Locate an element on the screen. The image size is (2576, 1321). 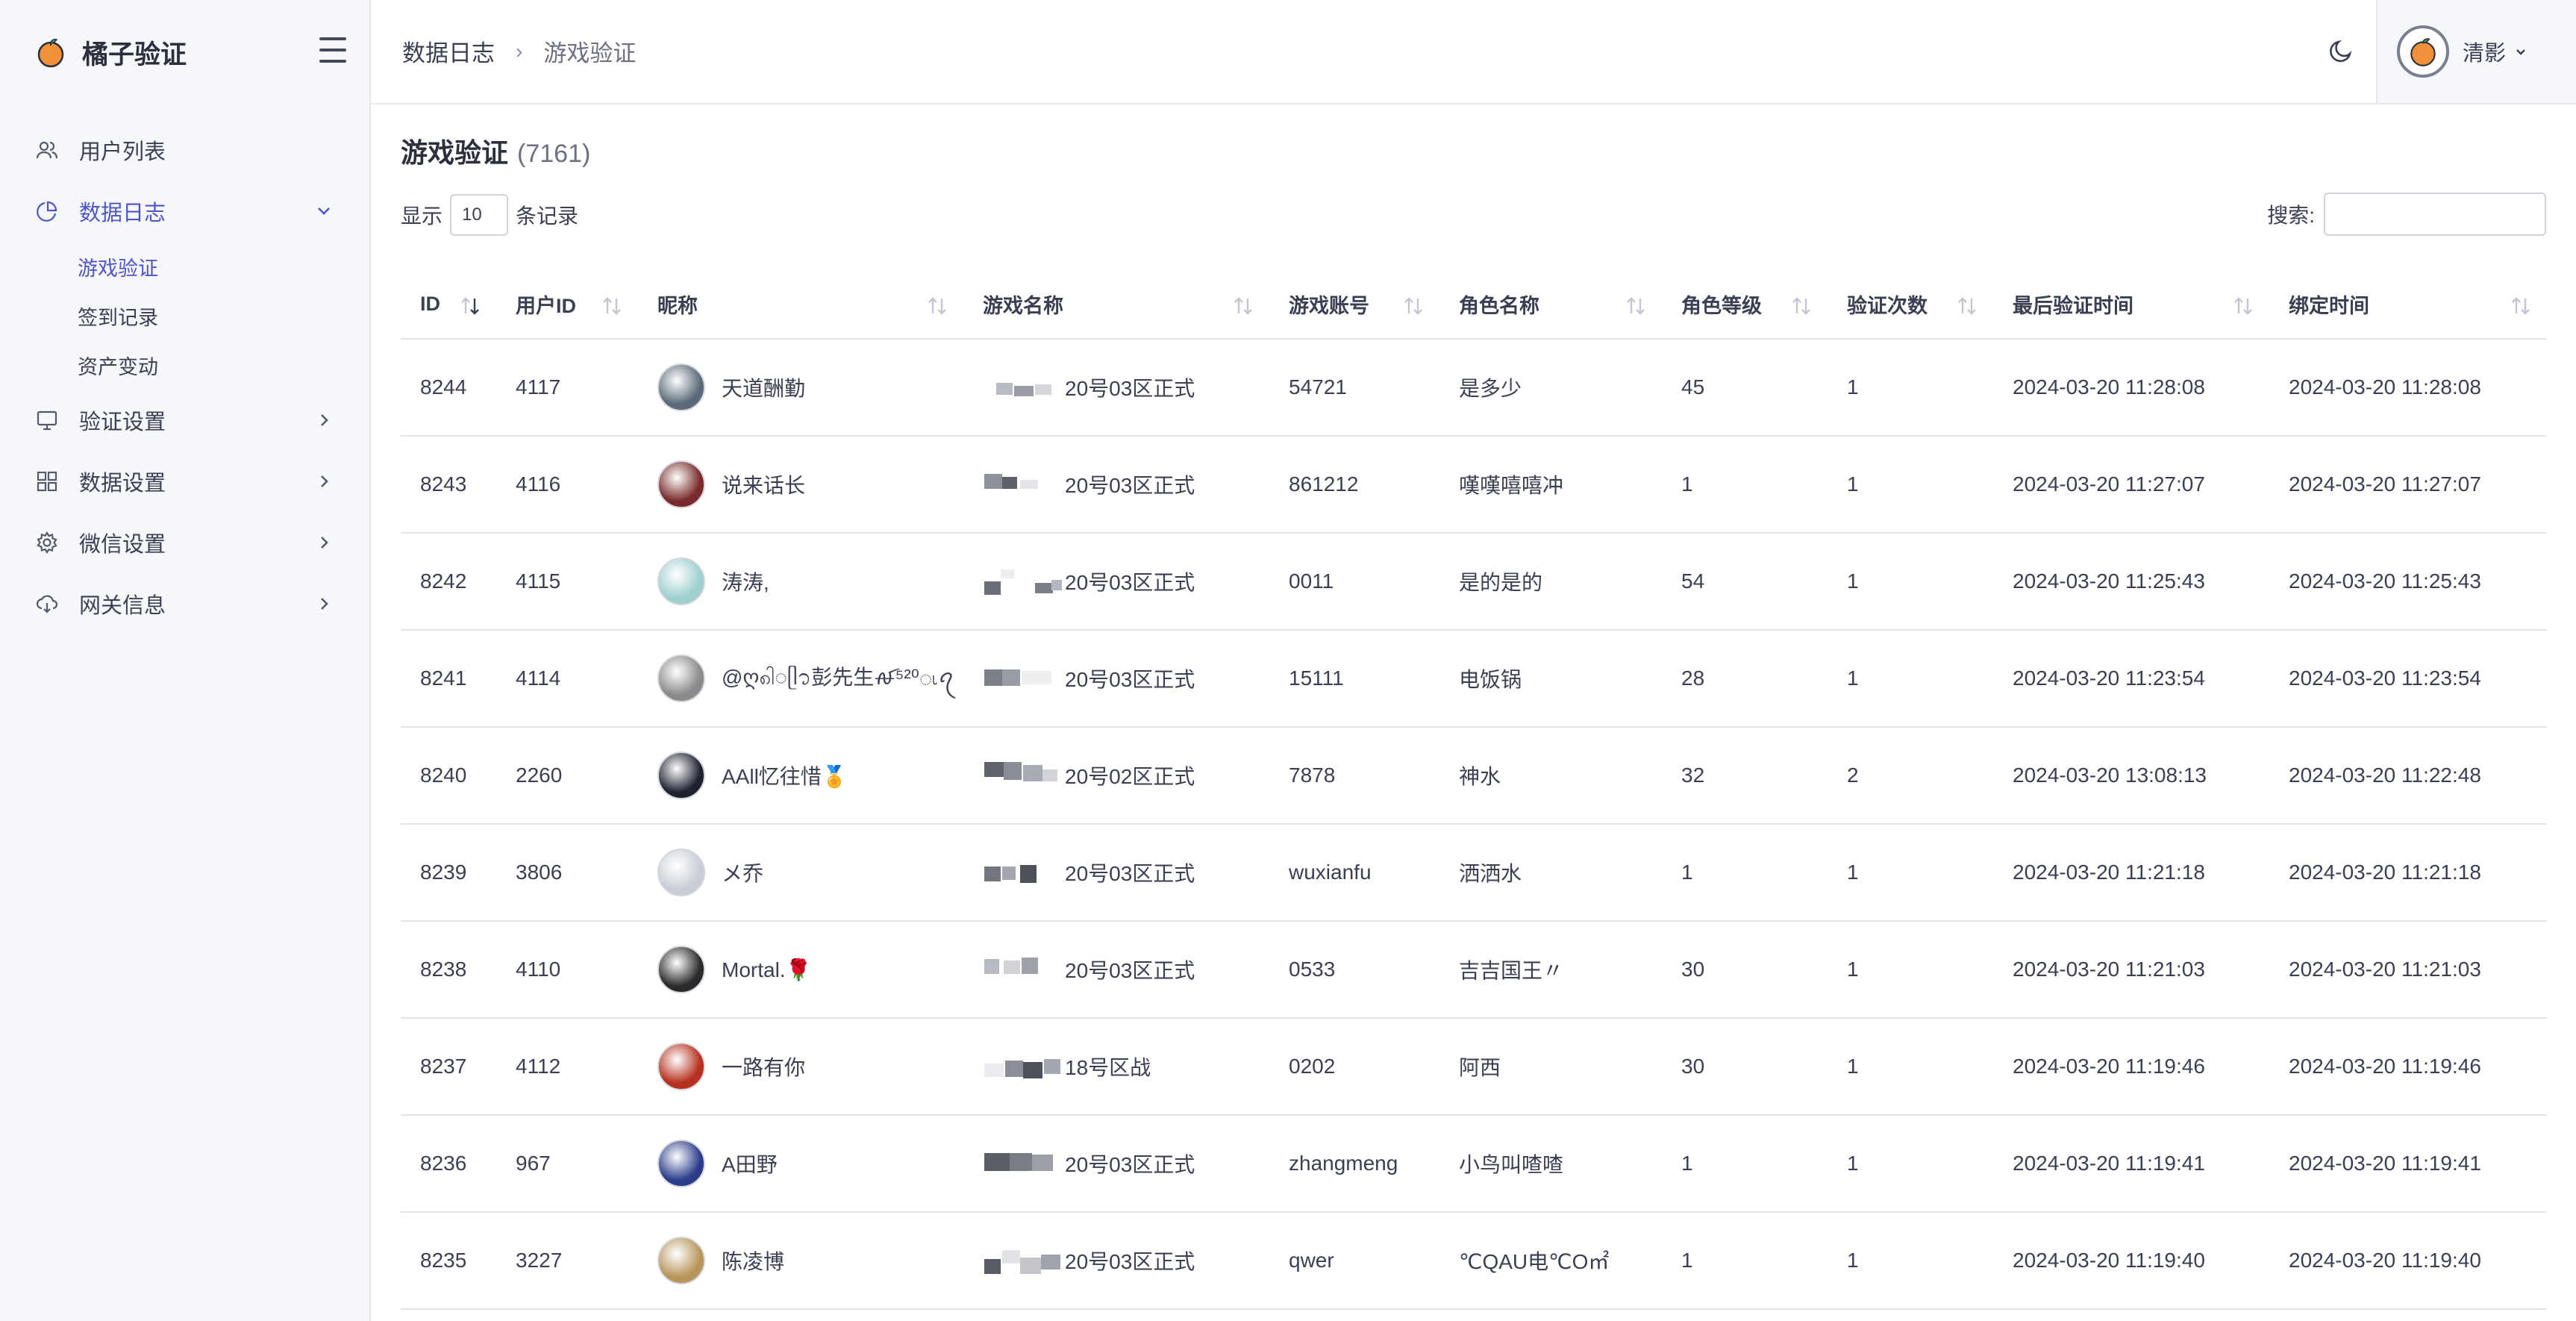
cell-nickname: A田野 is located at coordinates (800, 1163).